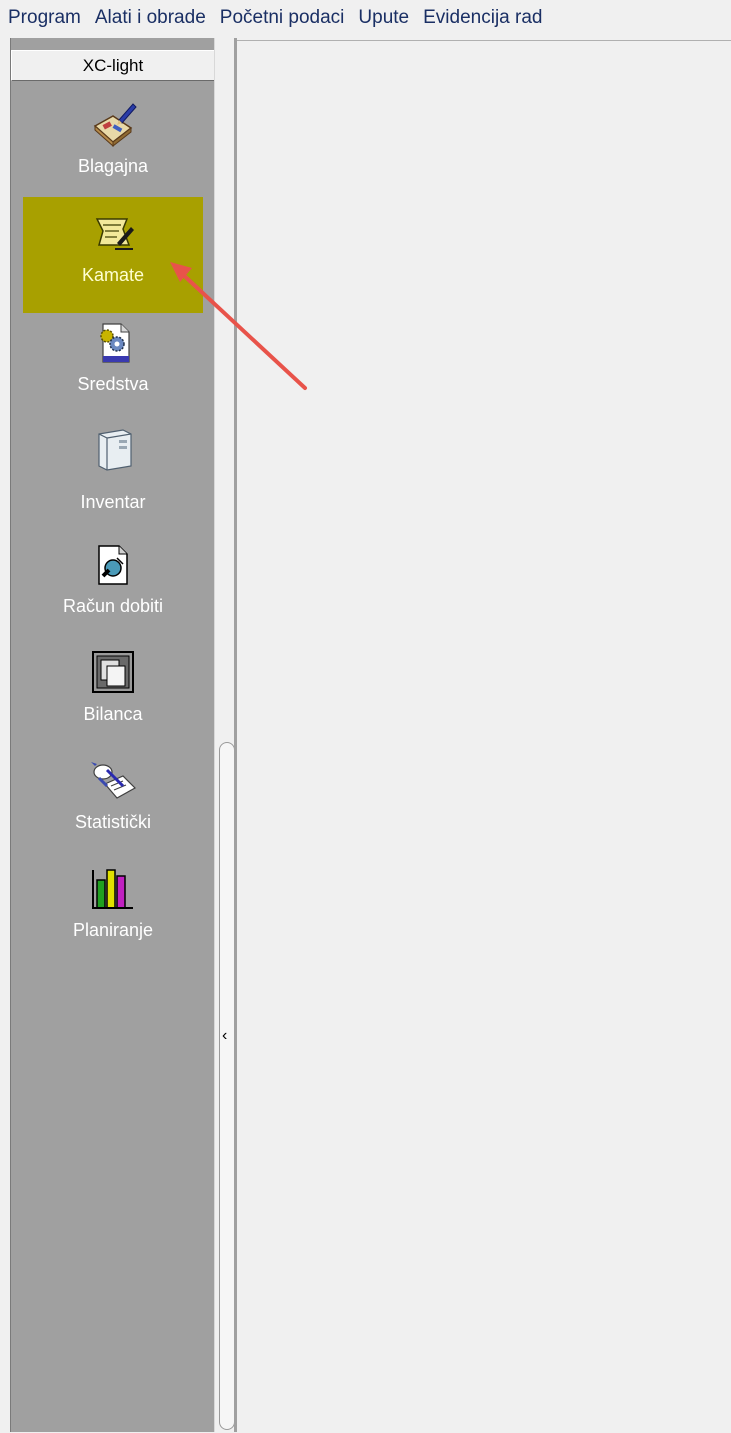 The image size is (731, 1433). I want to click on sidebar-item-blagajna: Blagajna, so click(113, 146).